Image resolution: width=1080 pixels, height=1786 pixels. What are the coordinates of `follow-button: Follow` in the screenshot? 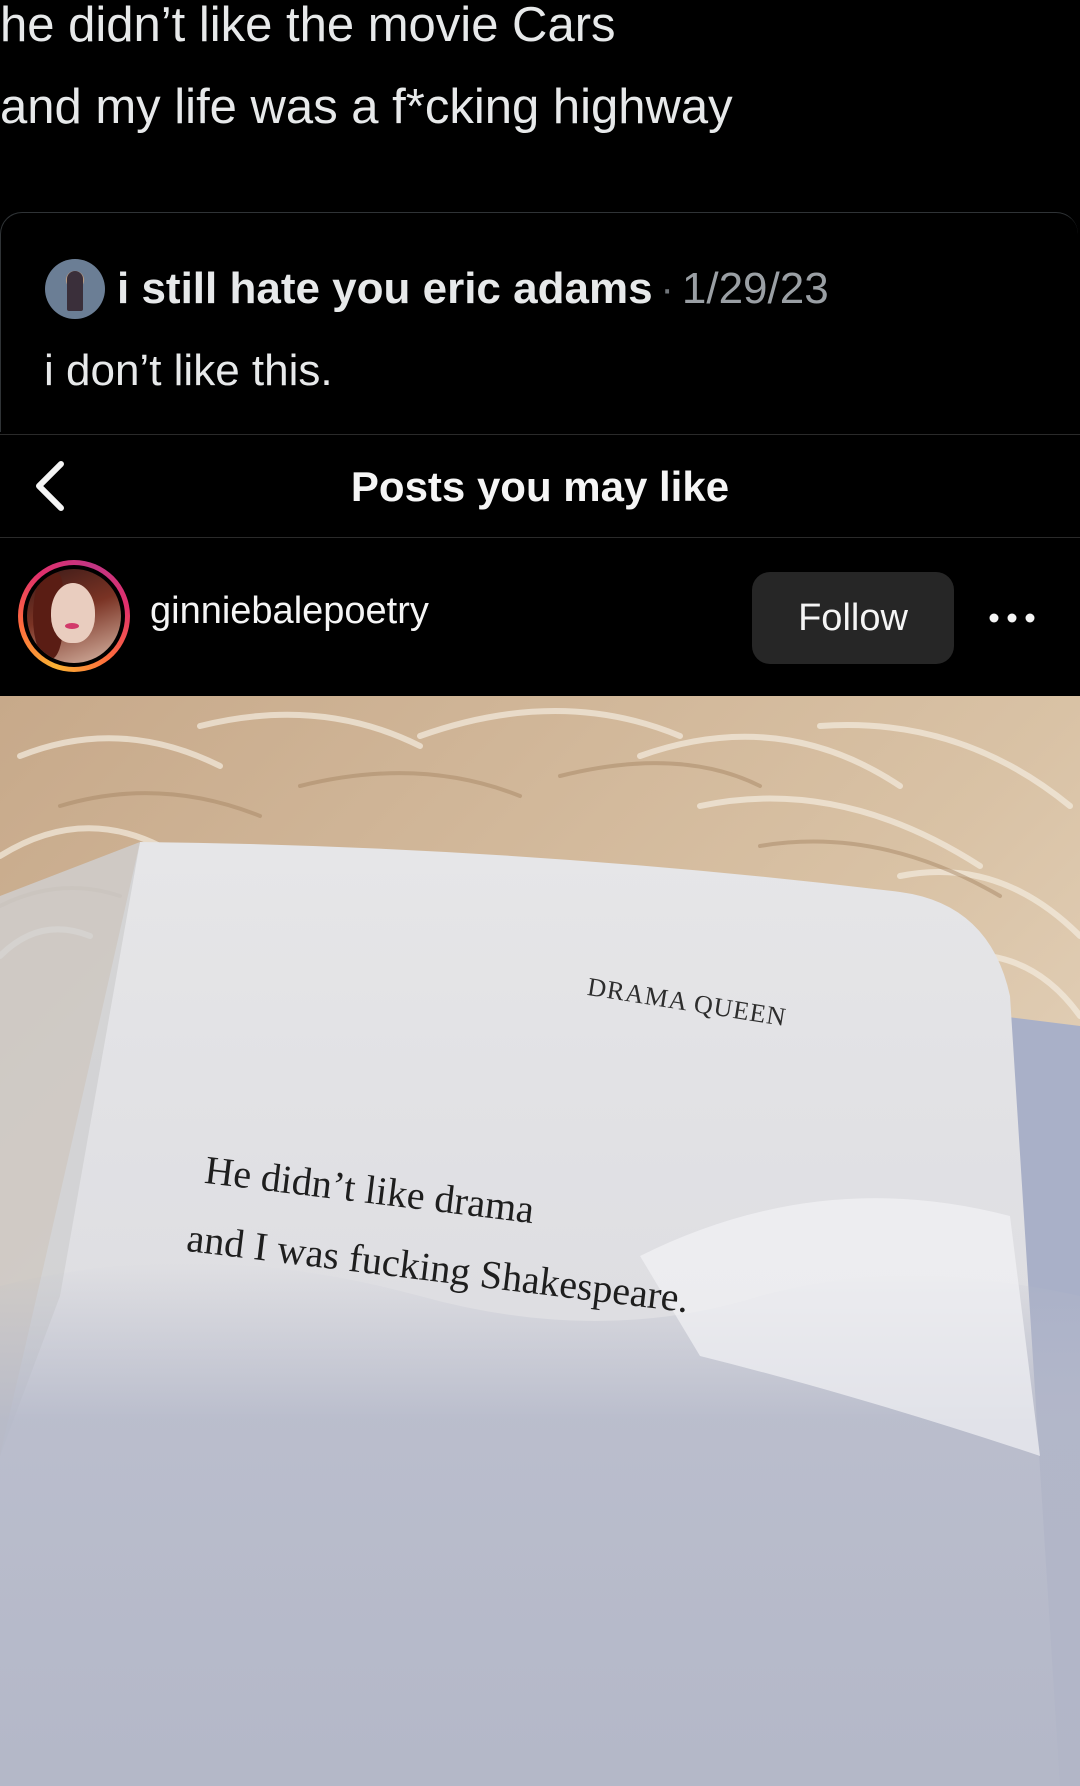 It's located at (853, 618).